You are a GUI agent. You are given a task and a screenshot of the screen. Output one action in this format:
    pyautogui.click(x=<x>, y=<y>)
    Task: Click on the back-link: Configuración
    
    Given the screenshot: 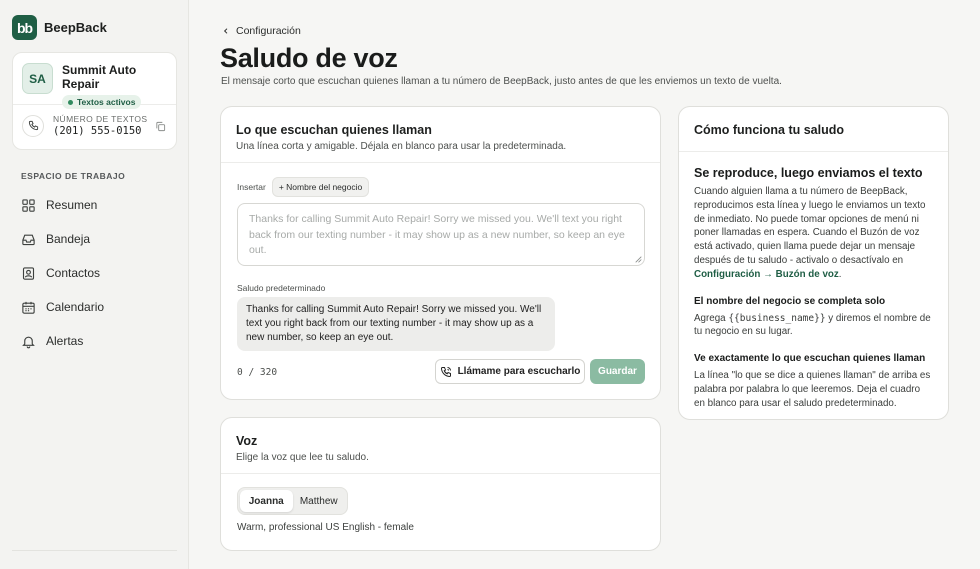 What is the action you would take?
    pyautogui.click(x=261, y=31)
    